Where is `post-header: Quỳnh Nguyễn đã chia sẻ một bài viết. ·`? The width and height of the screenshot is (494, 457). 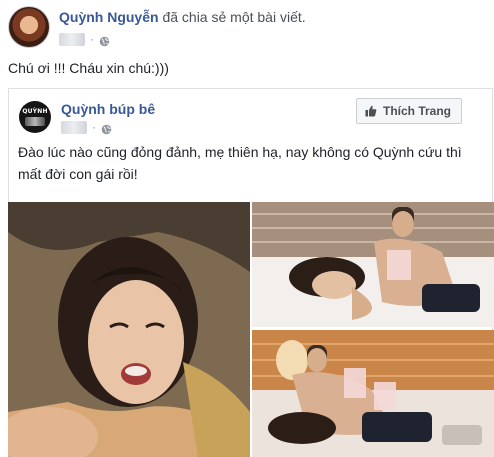
post-header: Quỳnh Nguyễn đã chia sẻ một bài viết. · is located at coordinates (248, 29).